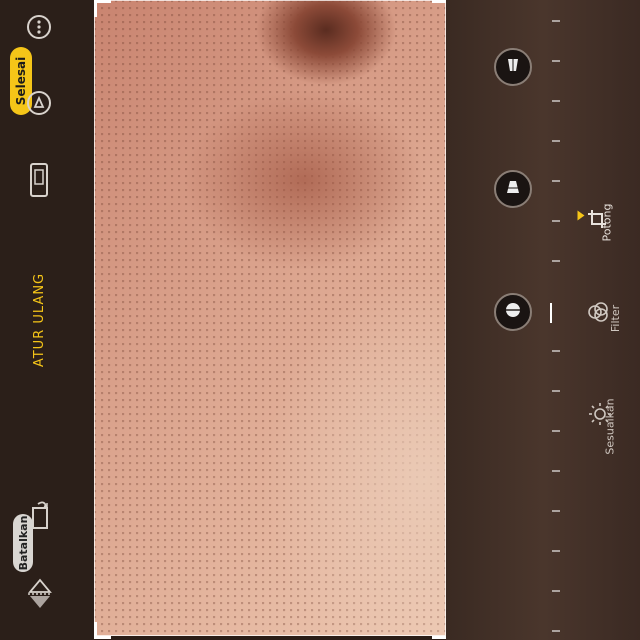 The width and height of the screenshot is (640, 640). What do you see at coordinates (607, 222) in the screenshot?
I see `tab-potong-label: Potong` at bounding box center [607, 222].